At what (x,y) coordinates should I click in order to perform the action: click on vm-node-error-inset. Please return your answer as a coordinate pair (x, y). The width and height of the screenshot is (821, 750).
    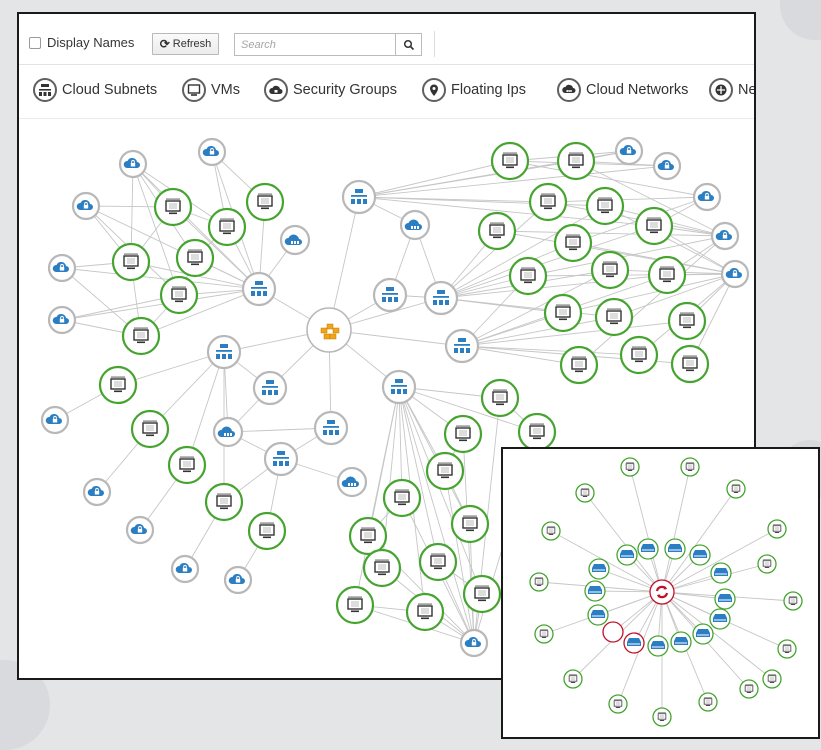
    Looking at the image, I should click on (613, 632).